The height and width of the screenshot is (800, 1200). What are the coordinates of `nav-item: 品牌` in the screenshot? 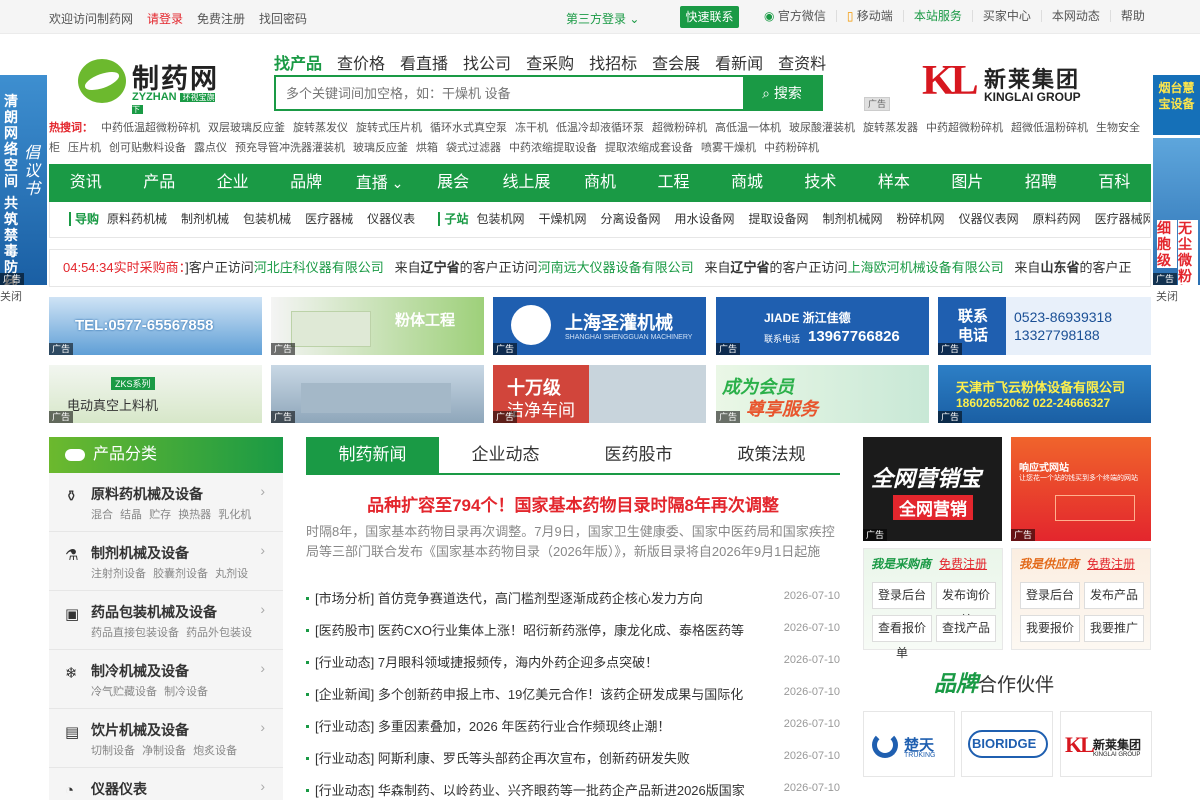 It's located at (305, 183).